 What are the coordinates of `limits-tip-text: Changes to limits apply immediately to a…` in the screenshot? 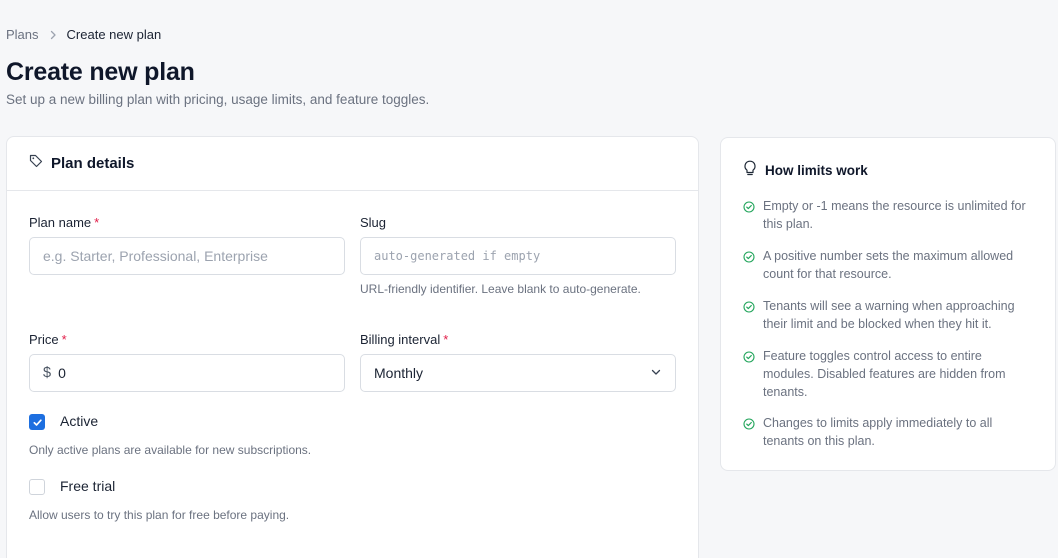 It's located at (878, 432).